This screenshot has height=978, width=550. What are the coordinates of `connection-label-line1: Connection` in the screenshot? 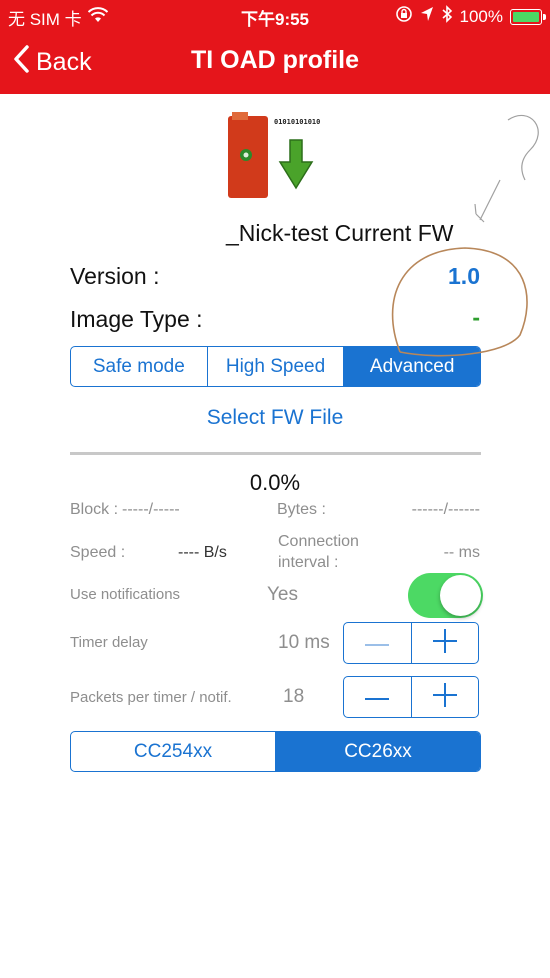 It's located at (318, 541).